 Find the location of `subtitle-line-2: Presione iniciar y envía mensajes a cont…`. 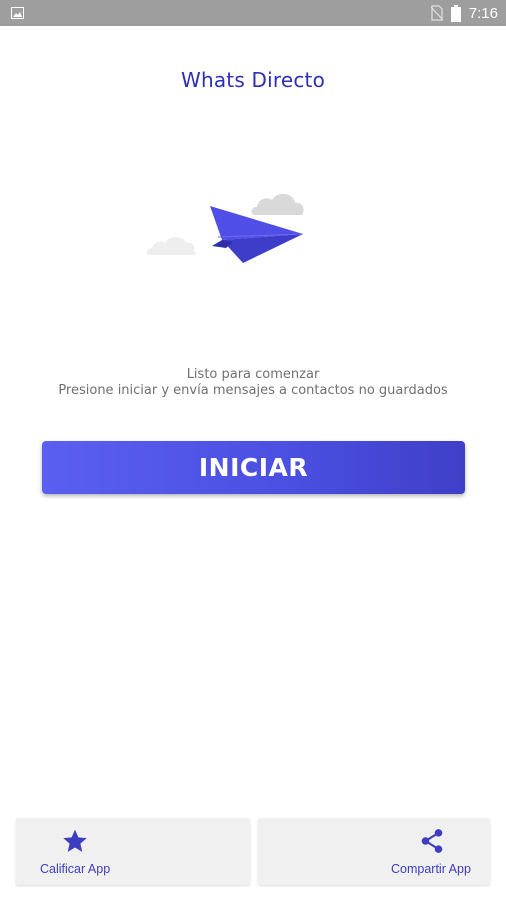

subtitle-line-2: Presione iniciar y envía mensajes a cont… is located at coordinates (253, 390).